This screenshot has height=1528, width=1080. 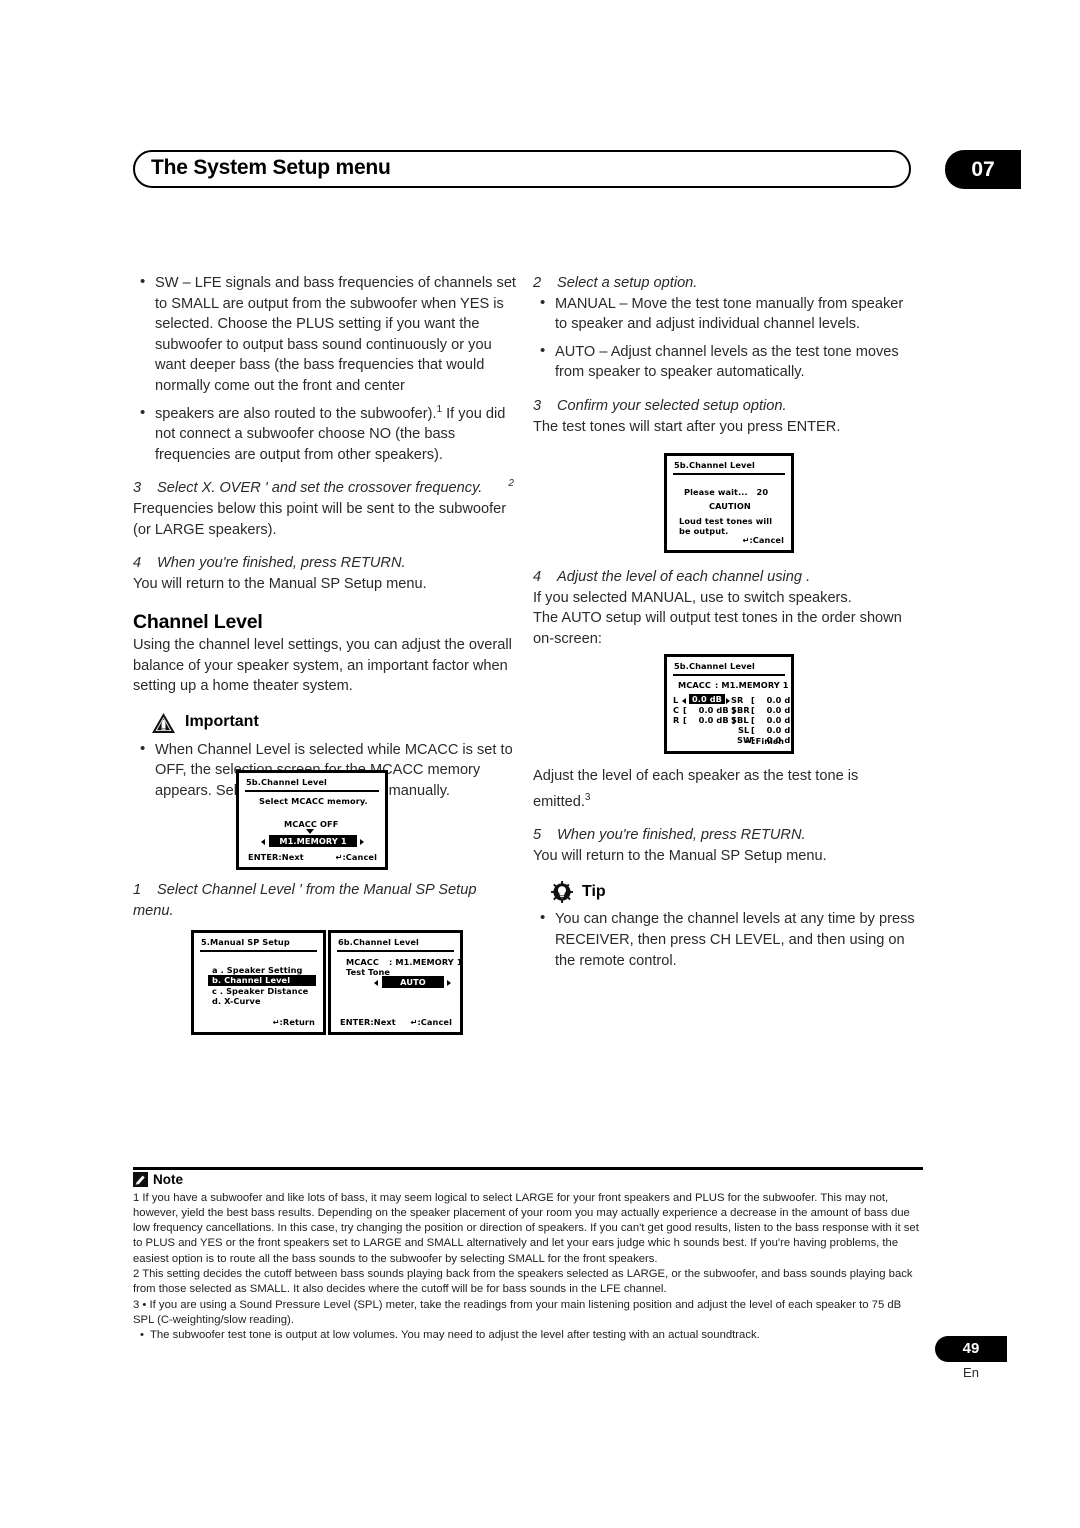 What do you see at coordinates (168, 1179) in the screenshot?
I see `notes-label: Note` at bounding box center [168, 1179].